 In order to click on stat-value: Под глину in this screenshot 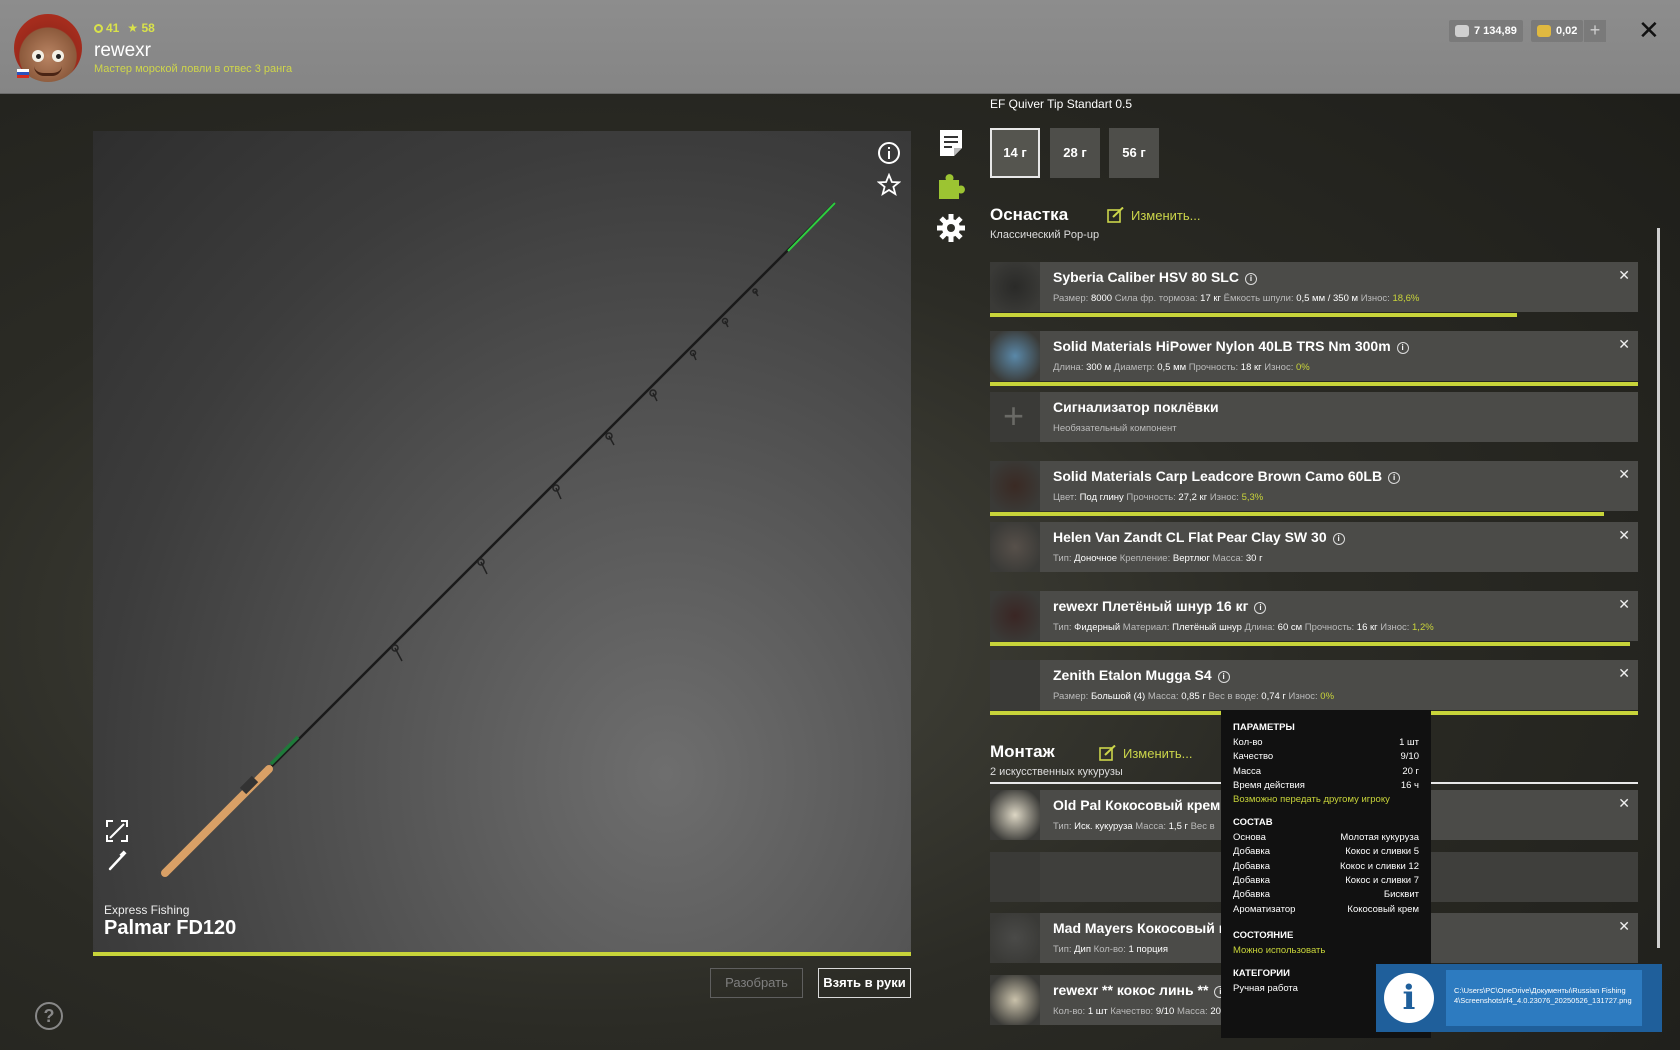, I will do `click(1101, 497)`.